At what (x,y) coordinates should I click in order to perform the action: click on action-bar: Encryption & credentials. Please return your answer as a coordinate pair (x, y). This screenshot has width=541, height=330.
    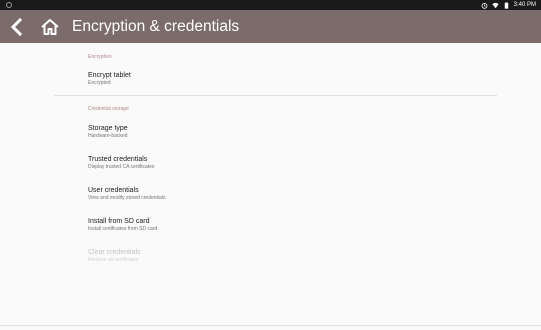
    Looking at the image, I should click on (270, 26).